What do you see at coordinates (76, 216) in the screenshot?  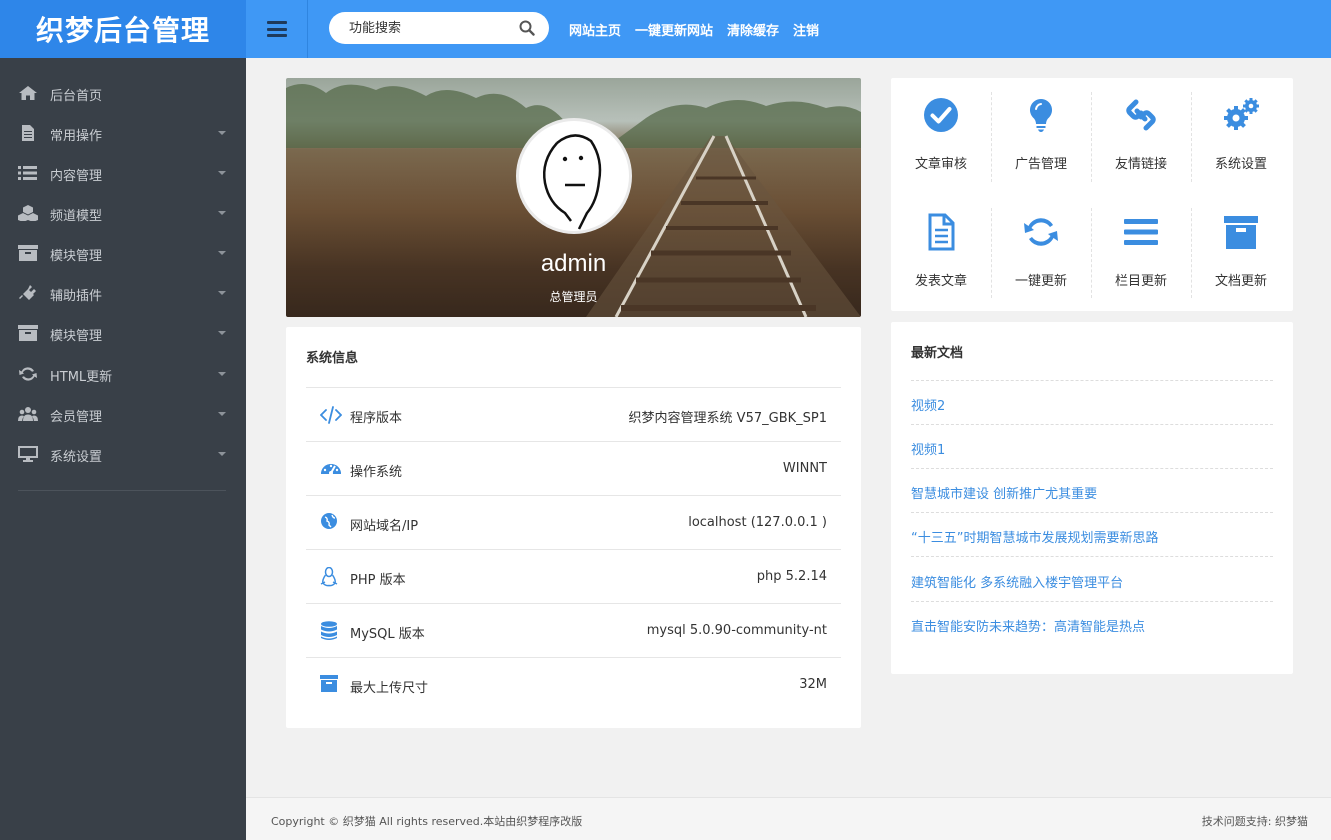 I see `sidebar-item-label: 频道模型` at bounding box center [76, 216].